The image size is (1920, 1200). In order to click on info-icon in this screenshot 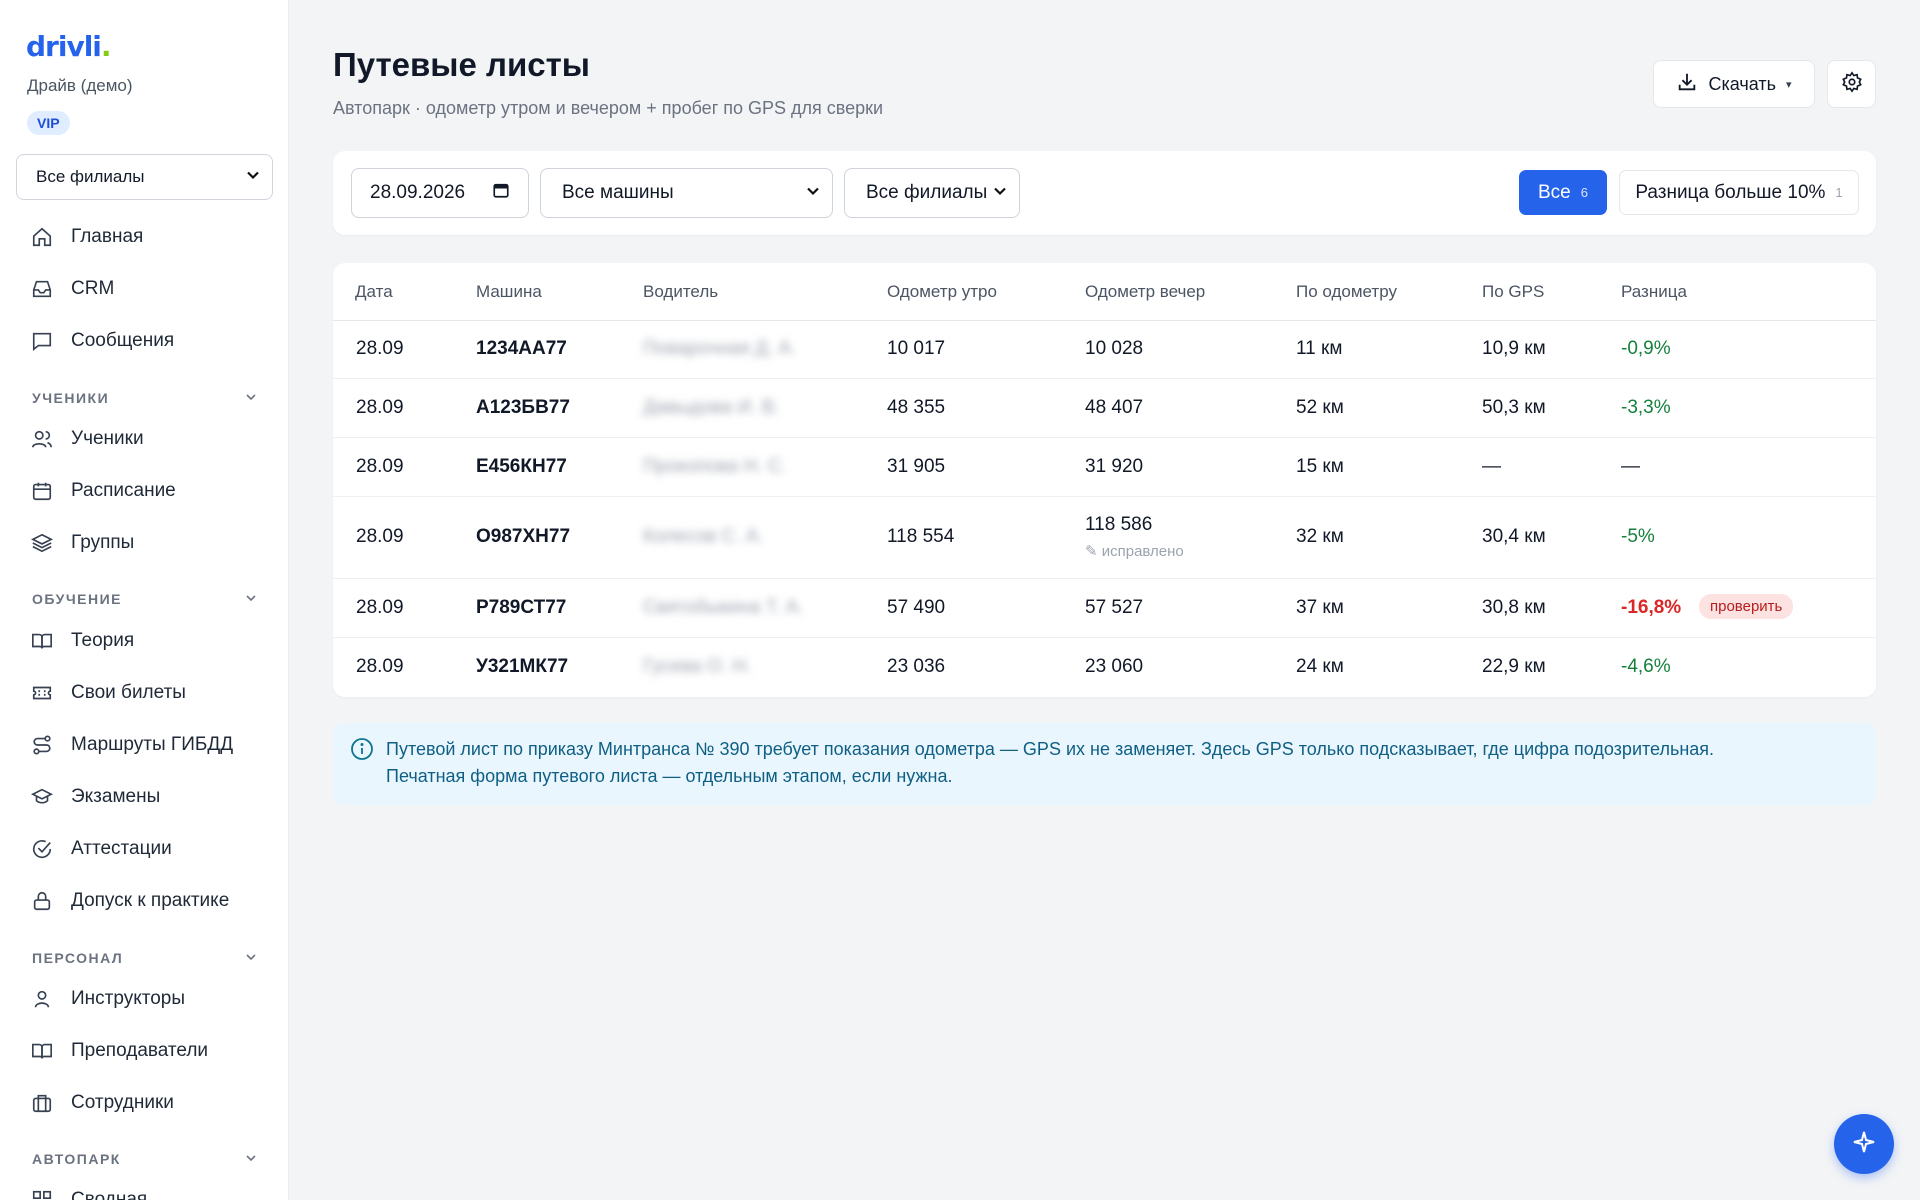, I will do `click(362, 751)`.